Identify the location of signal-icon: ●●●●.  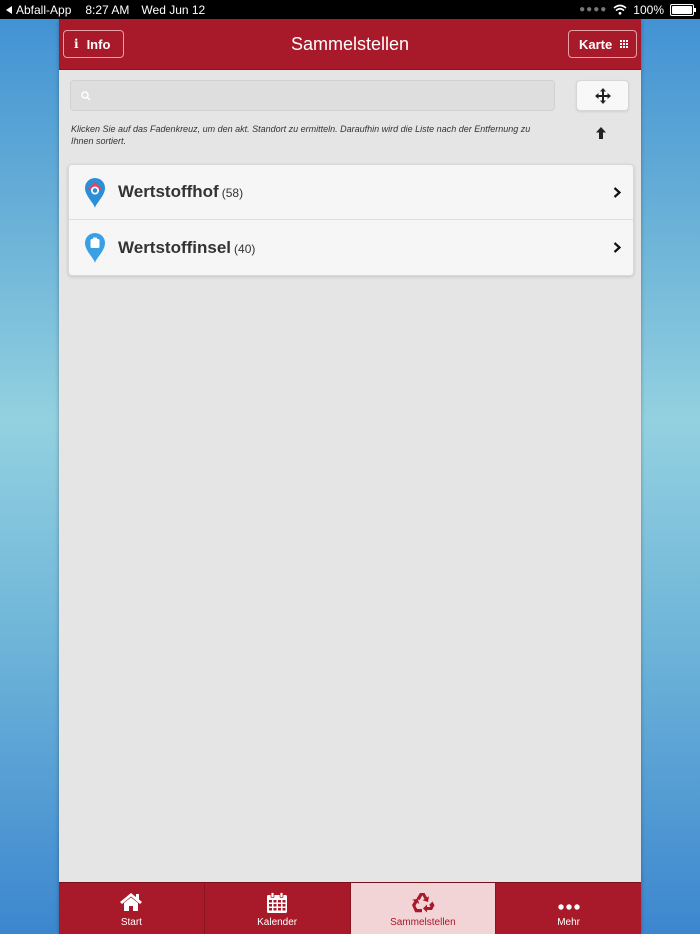
(593, 9).